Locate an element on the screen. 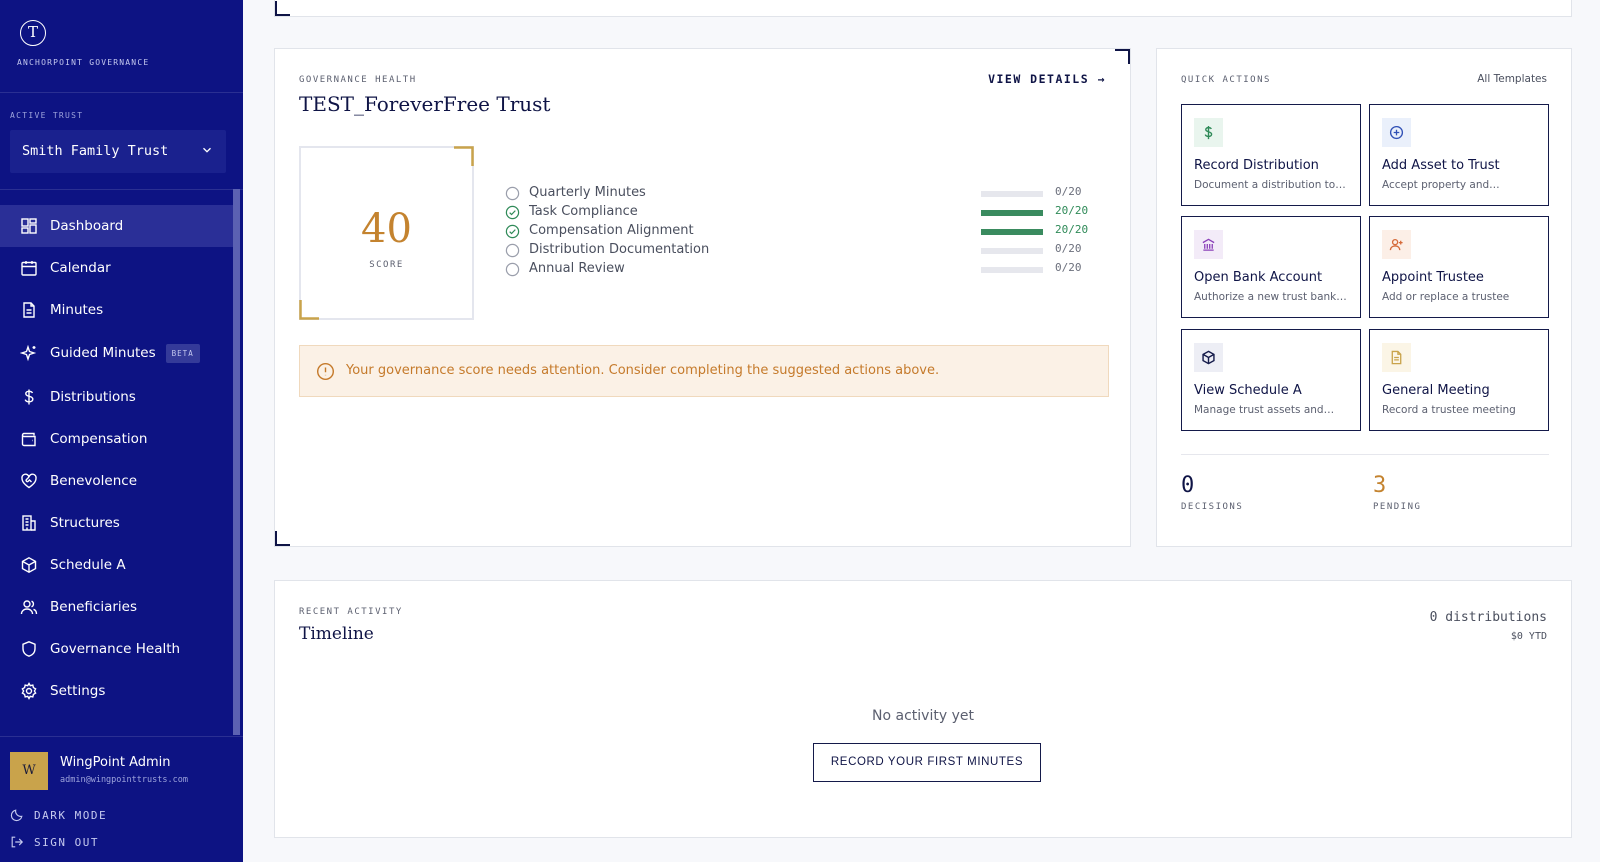 This screenshot has width=1600, height=862. shield-icon is located at coordinates (29, 649).